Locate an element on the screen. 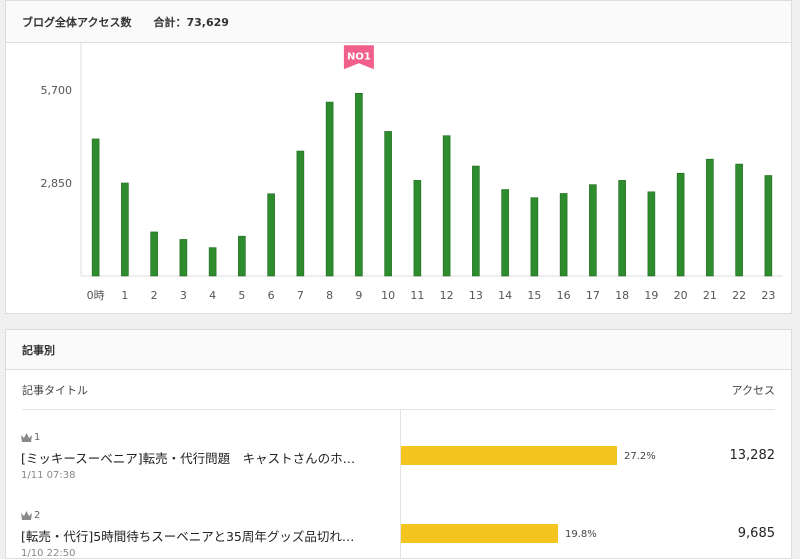 Image resolution: width=800 pixels, height=559 pixels. article-date: 1/11 07:38 is located at coordinates (48, 475).